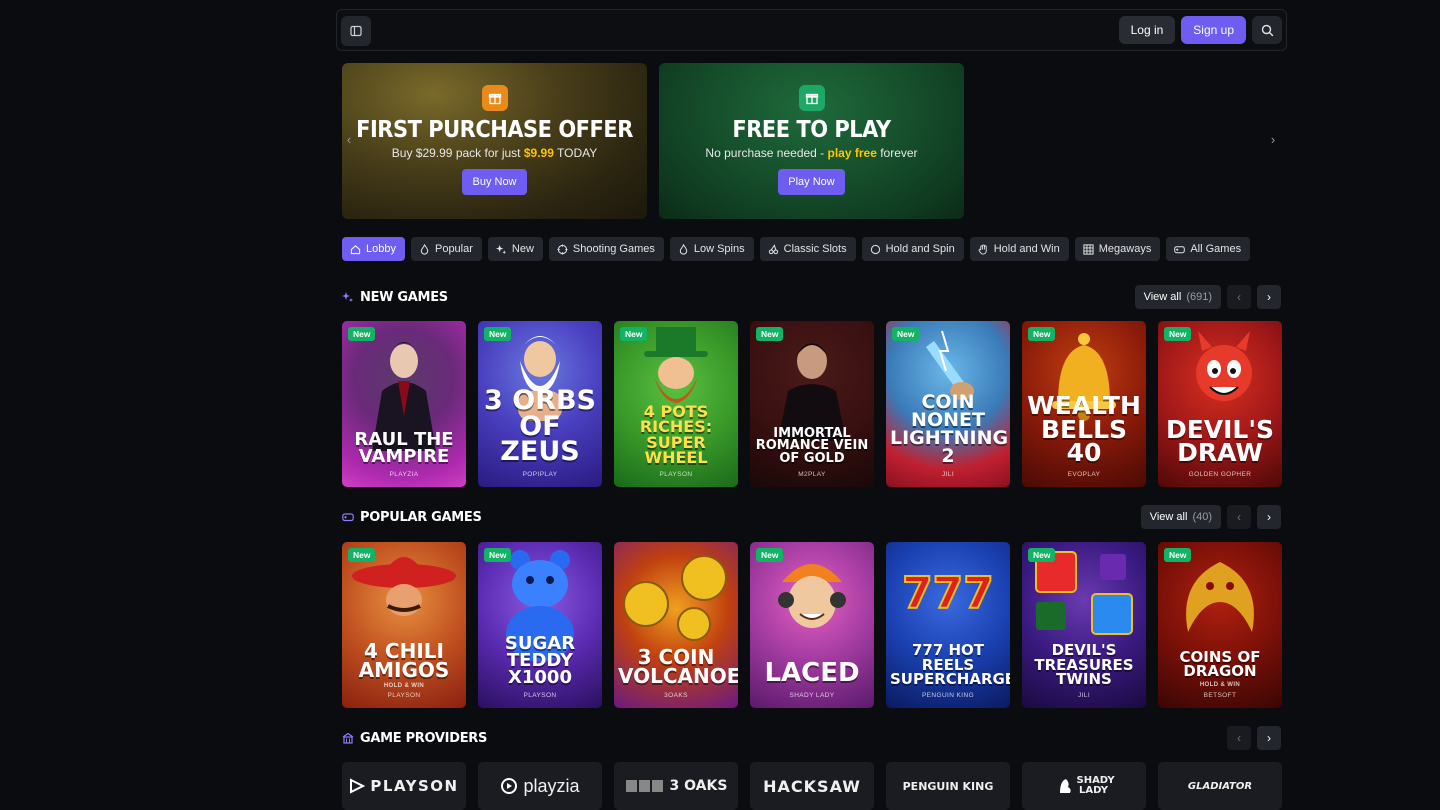  What do you see at coordinates (373, 249) in the screenshot?
I see `tab-lobby: Lobby` at bounding box center [373, 249].